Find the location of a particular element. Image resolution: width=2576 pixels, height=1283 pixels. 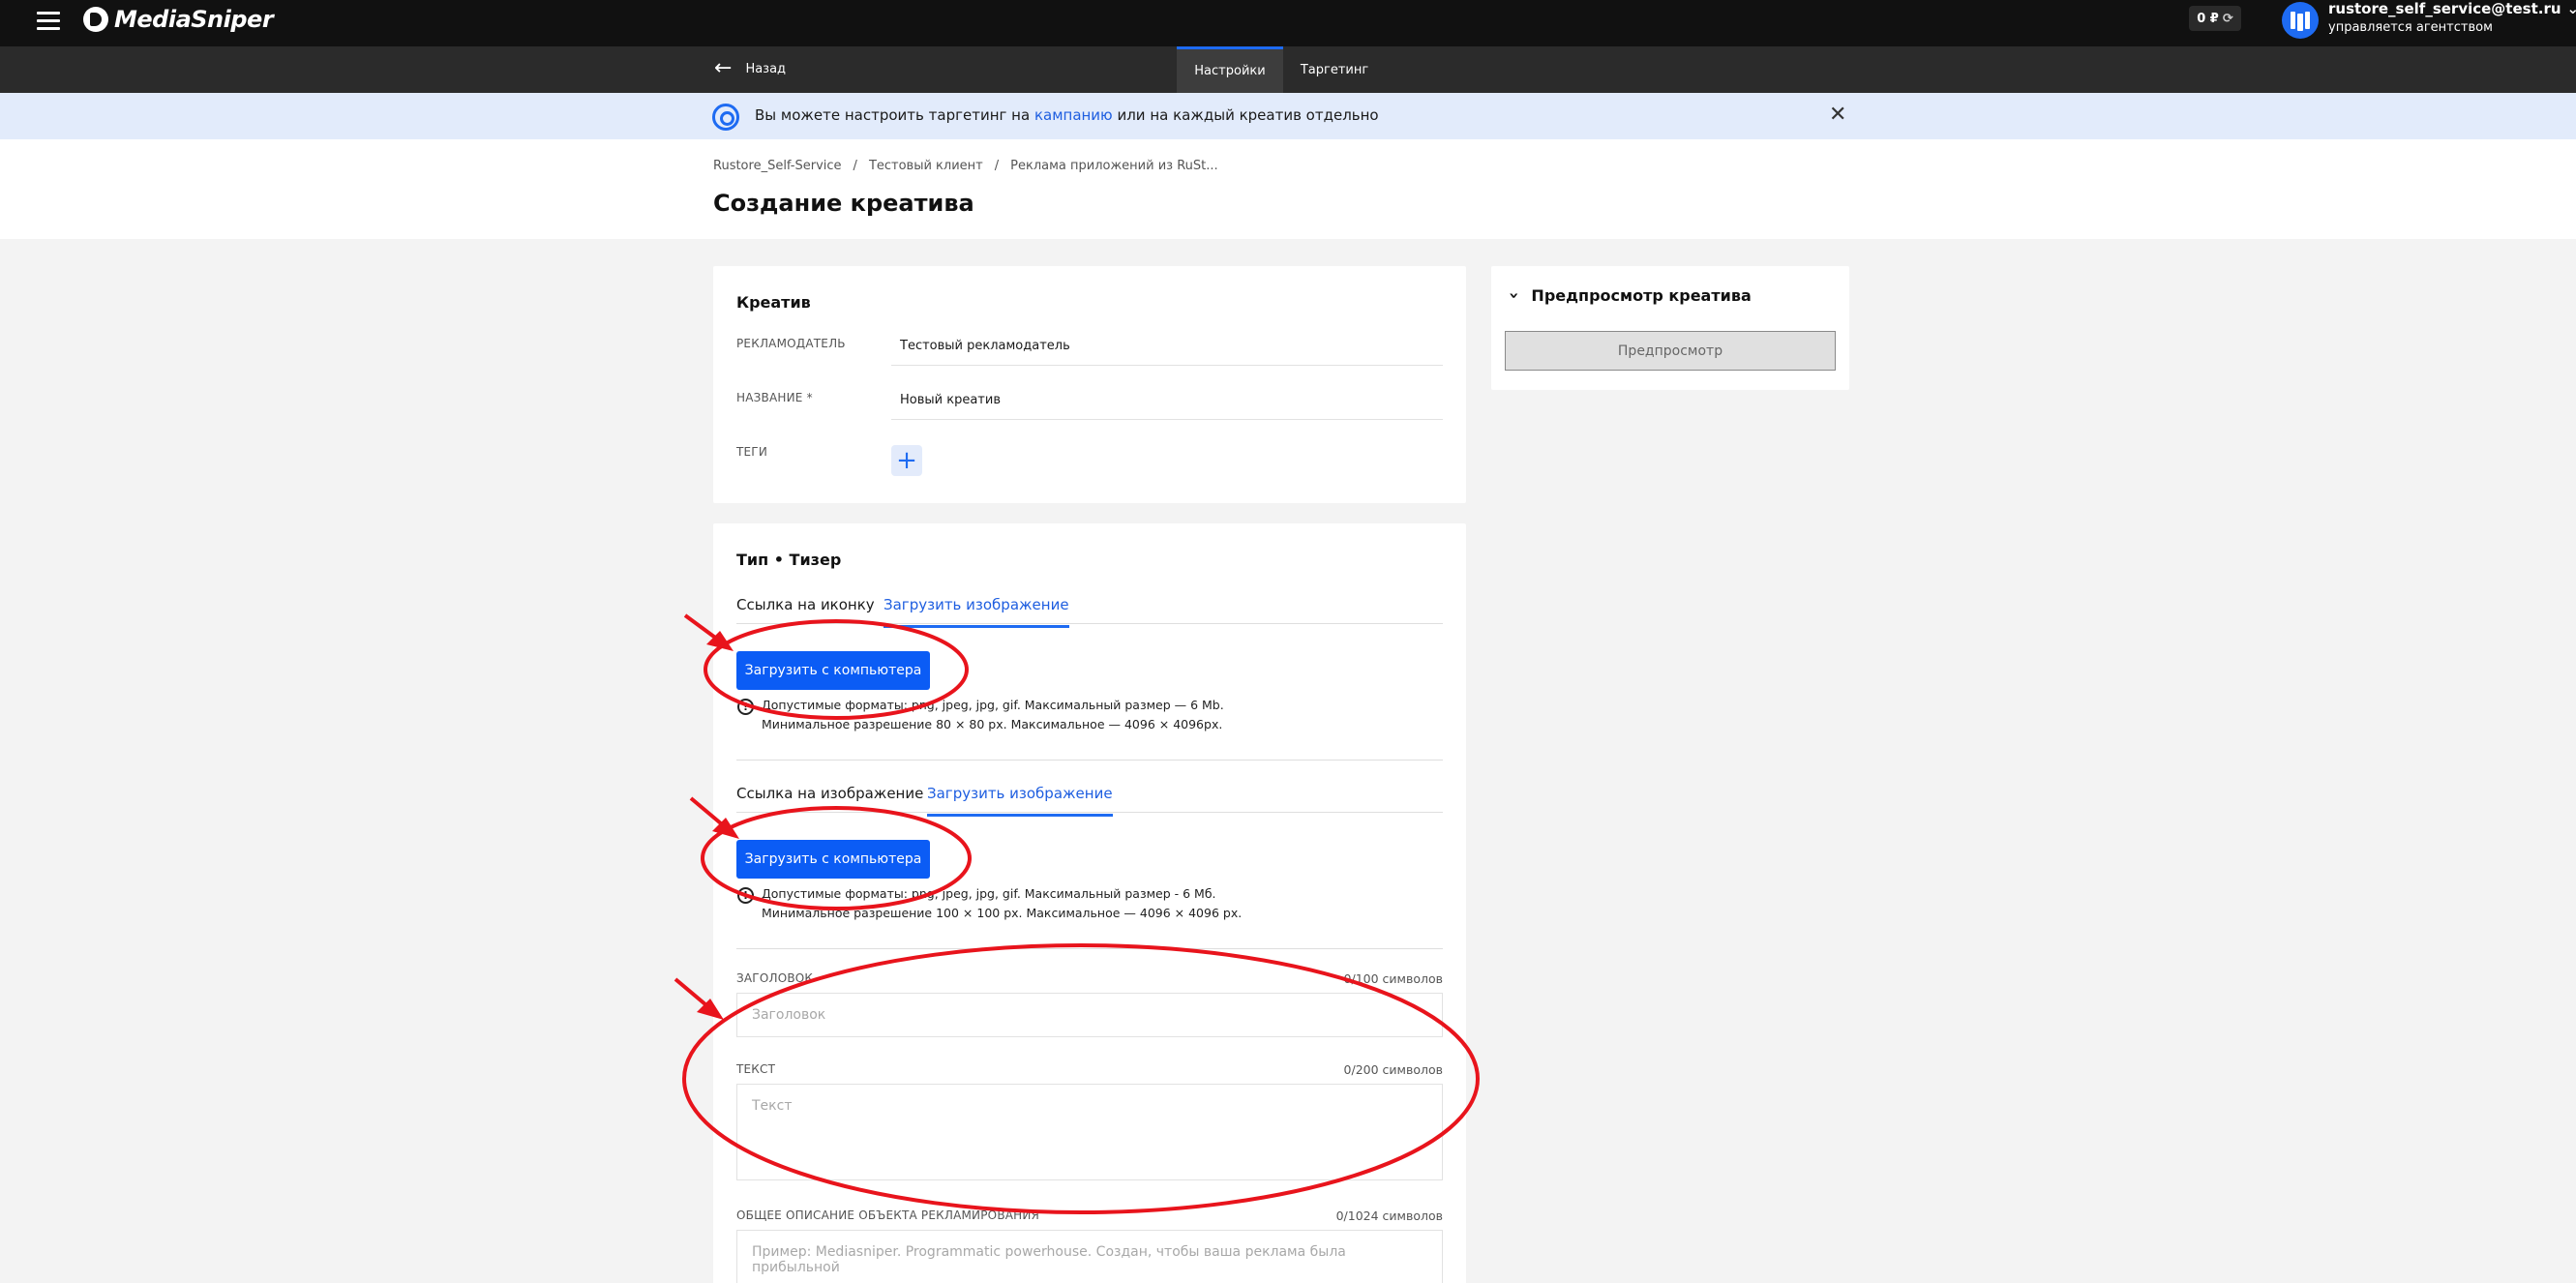

advertiser-field: Тестовый рекламодатель is located at coordinates (1167, 346).